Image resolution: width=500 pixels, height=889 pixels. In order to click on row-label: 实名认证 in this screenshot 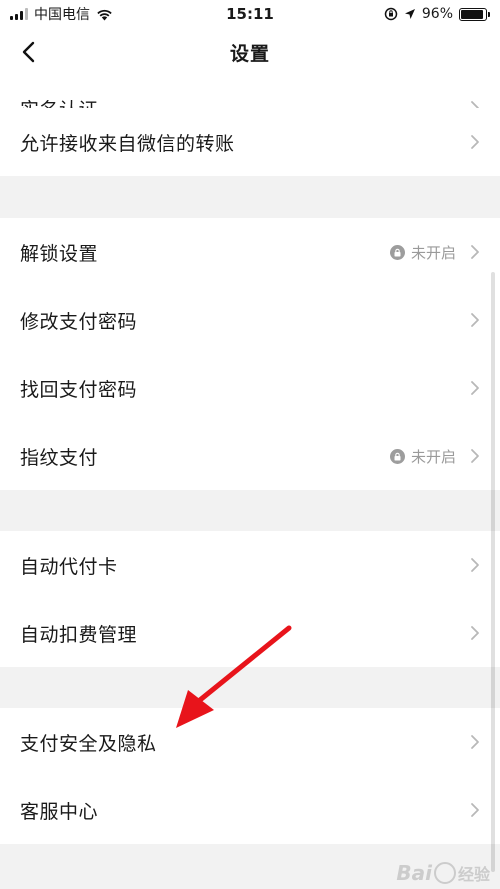, I will do `click(245, 101)`.